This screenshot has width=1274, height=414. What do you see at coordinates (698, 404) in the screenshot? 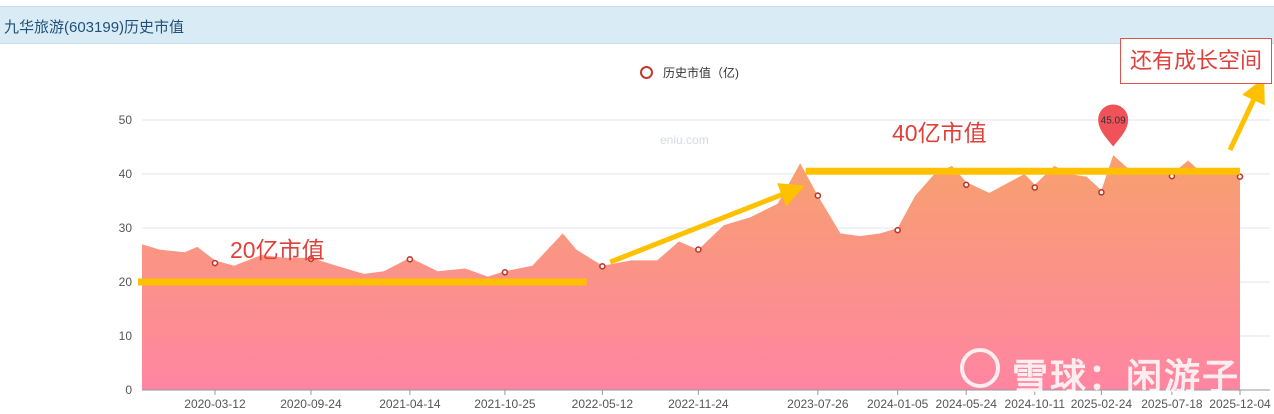
I see `x-tick-label: 2022-11-24` at bounding box center [698, 404].